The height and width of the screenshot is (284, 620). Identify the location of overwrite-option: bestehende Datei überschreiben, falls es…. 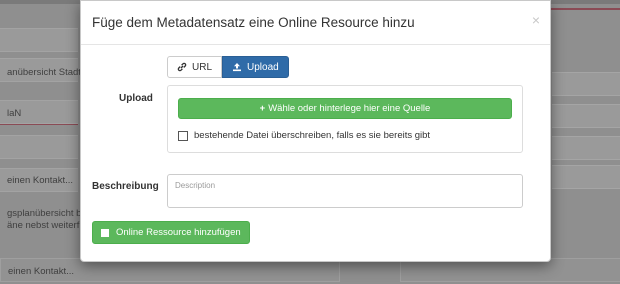
(304, 135).